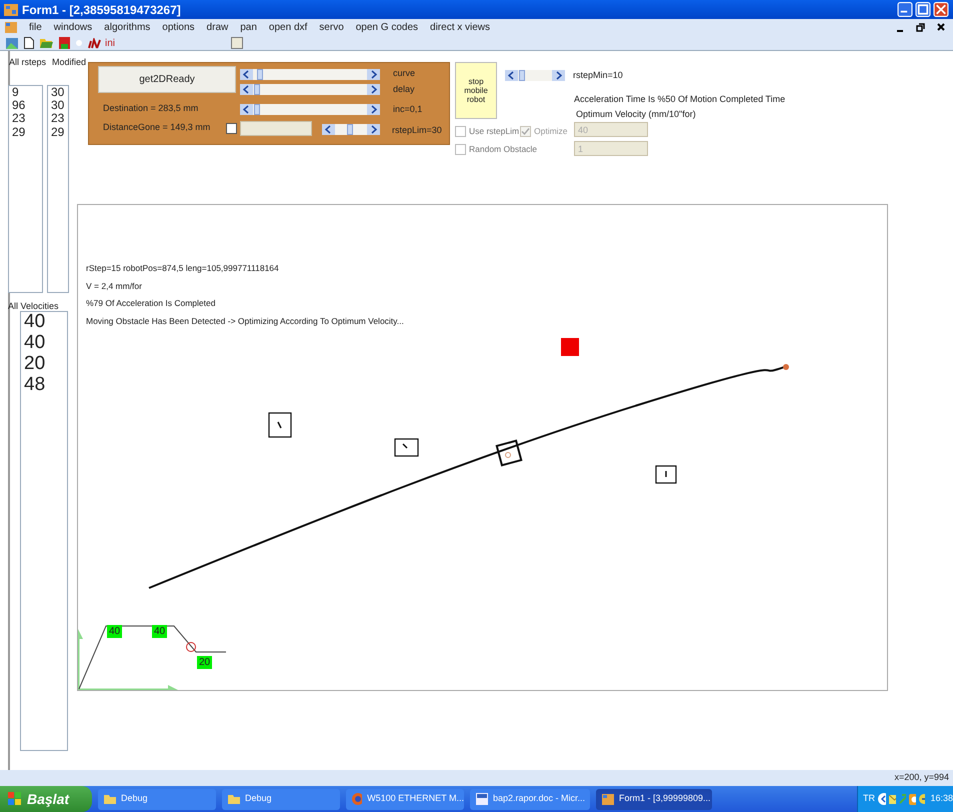 This screenshot has width=953, height=812. I want to click on close-icon, so click(941, 26).